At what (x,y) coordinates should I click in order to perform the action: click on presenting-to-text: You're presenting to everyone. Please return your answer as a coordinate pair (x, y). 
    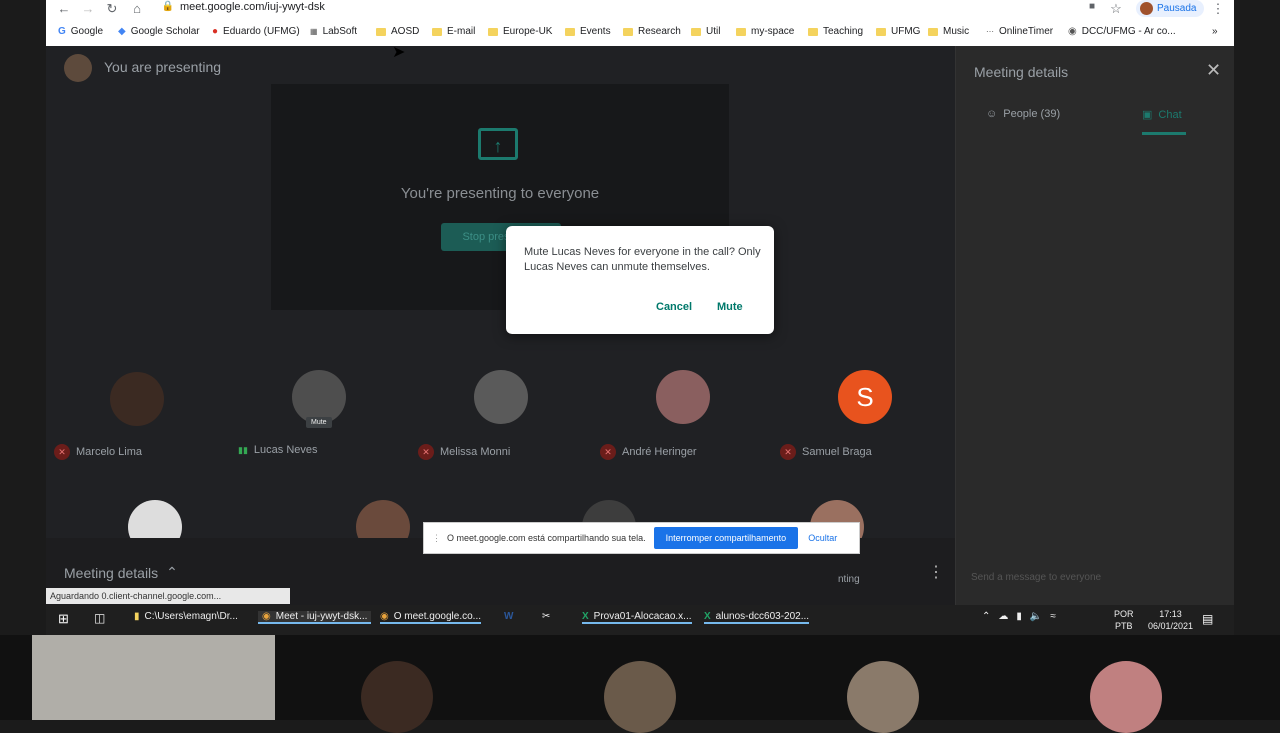
    Looking at the image, I should click on (500, 193).